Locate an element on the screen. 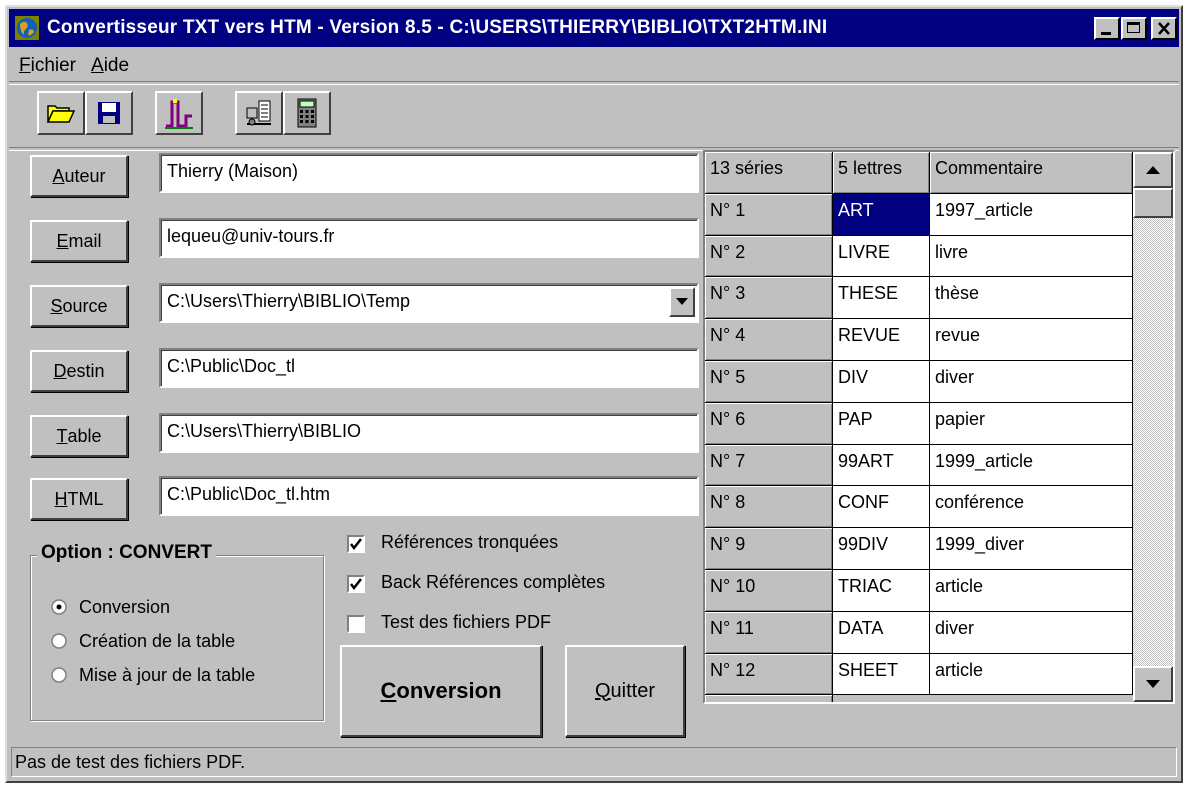  table-column-header: 13 séries is located at coordinates (769, 173).